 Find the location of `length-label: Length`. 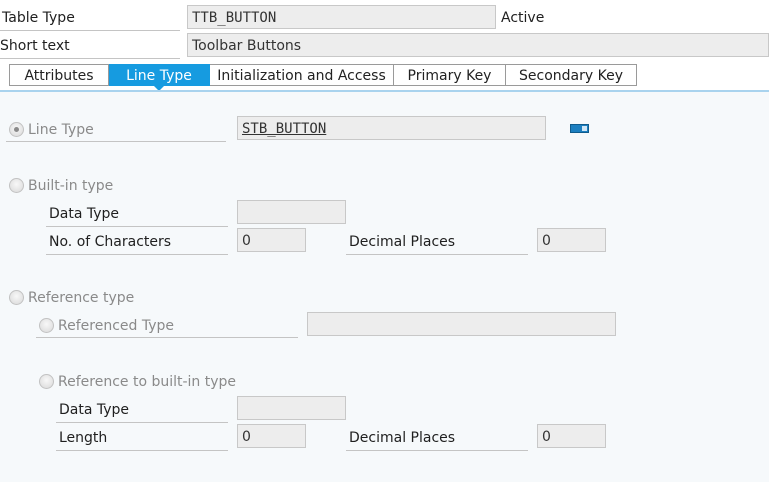

length-label: Length is located at coordinates (83, 438).